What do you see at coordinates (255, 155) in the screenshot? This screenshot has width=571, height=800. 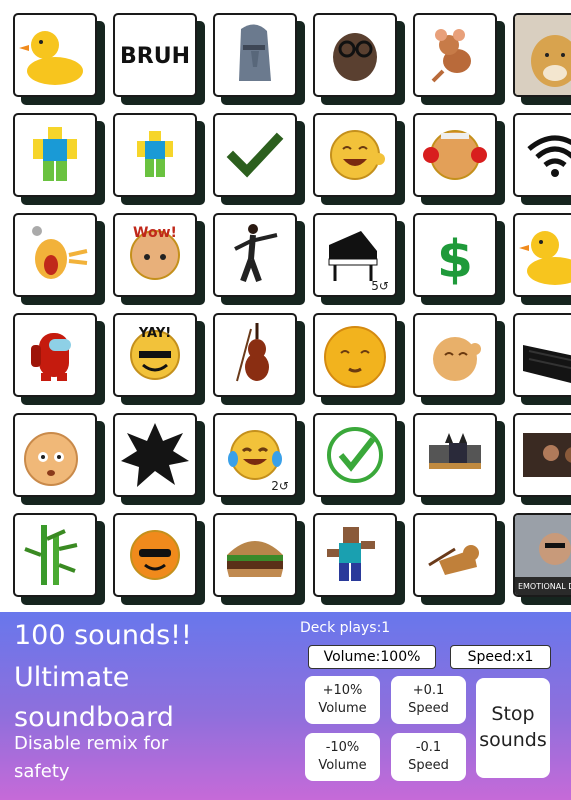 I see `sound-tile-checkmark` at bounding box center [255, 155].